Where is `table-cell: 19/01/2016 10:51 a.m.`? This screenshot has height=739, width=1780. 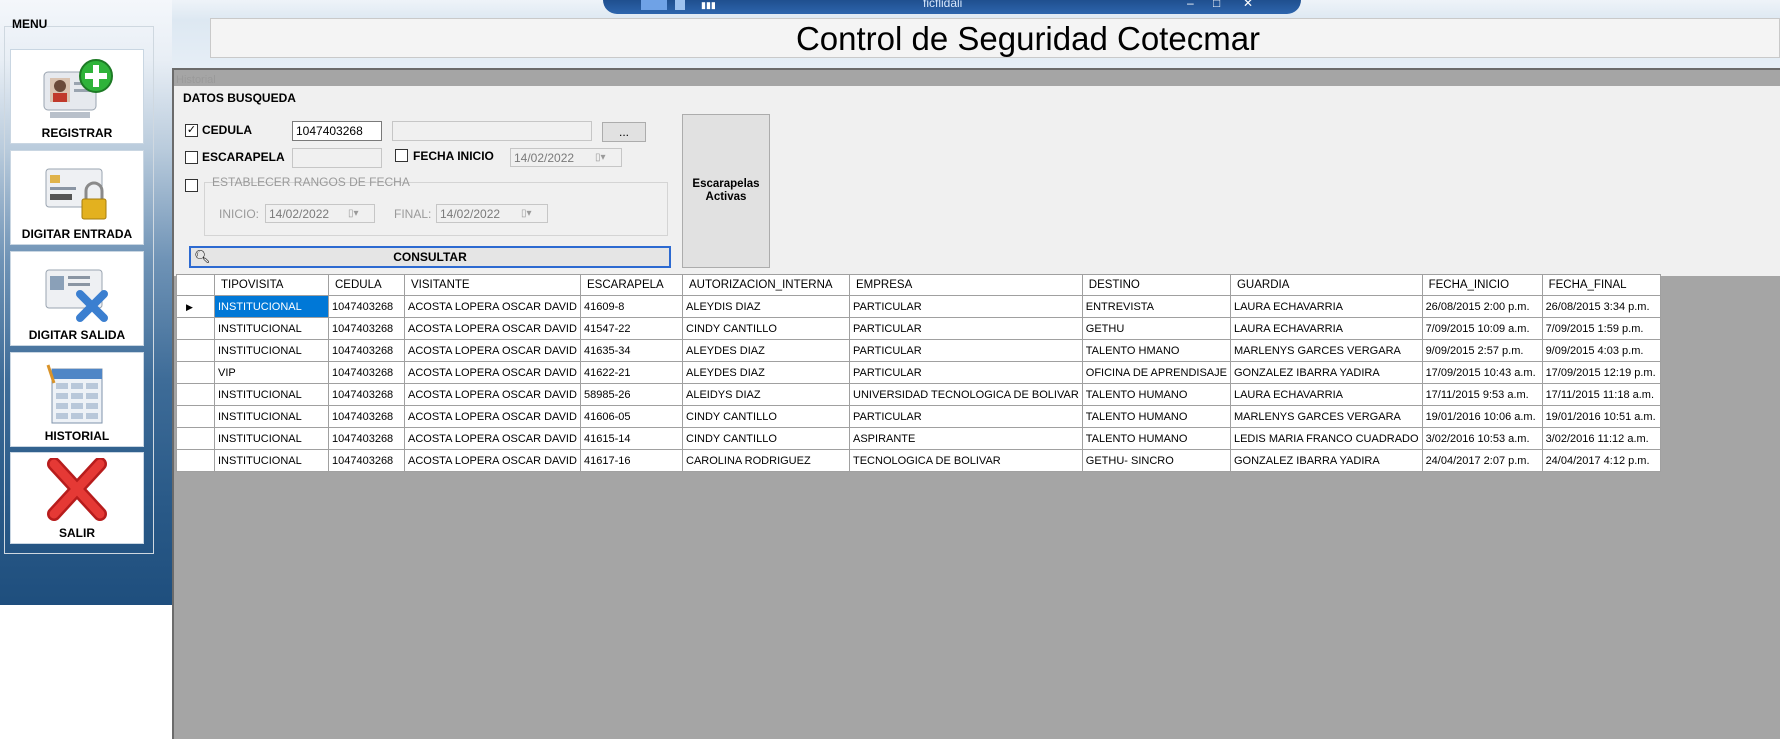
table-cell: 19/01/2016 10:51 a.m. is located at coordinates (1601, 416).